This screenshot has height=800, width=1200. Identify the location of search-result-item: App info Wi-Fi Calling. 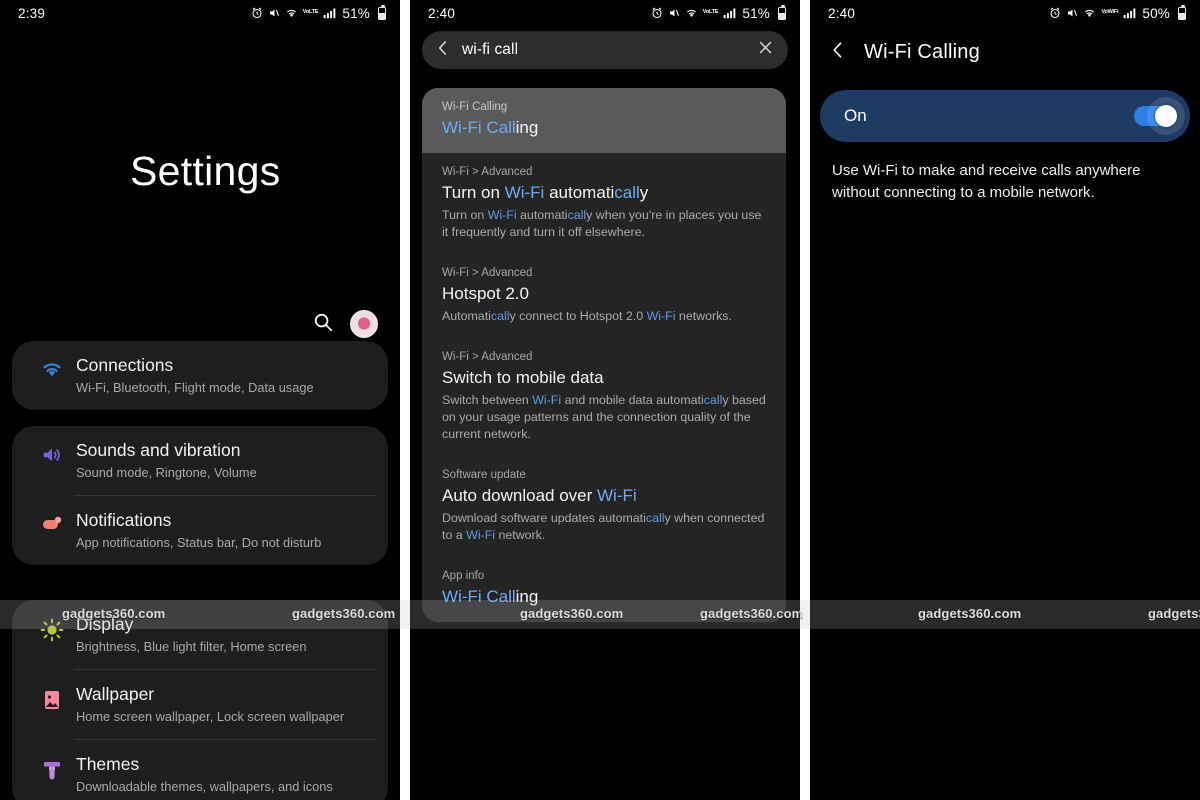
(604, 589).